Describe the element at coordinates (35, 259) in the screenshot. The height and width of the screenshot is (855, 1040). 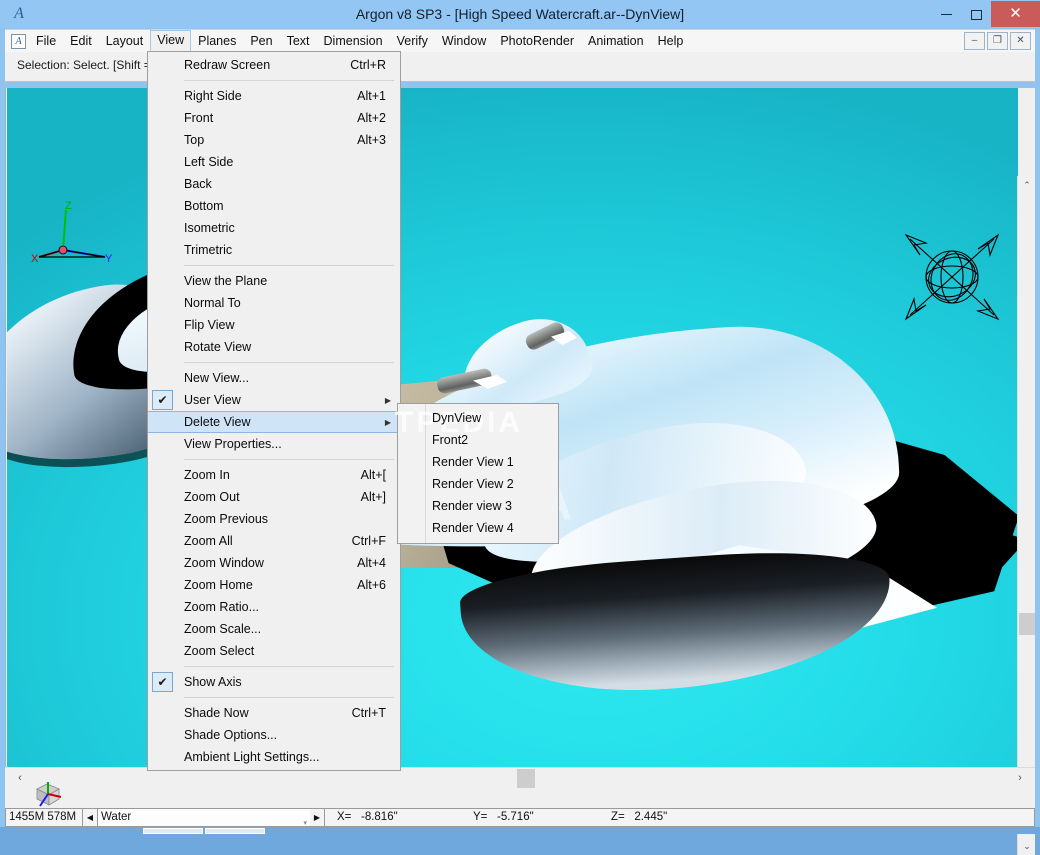
I see `svg-text: X` at that location.